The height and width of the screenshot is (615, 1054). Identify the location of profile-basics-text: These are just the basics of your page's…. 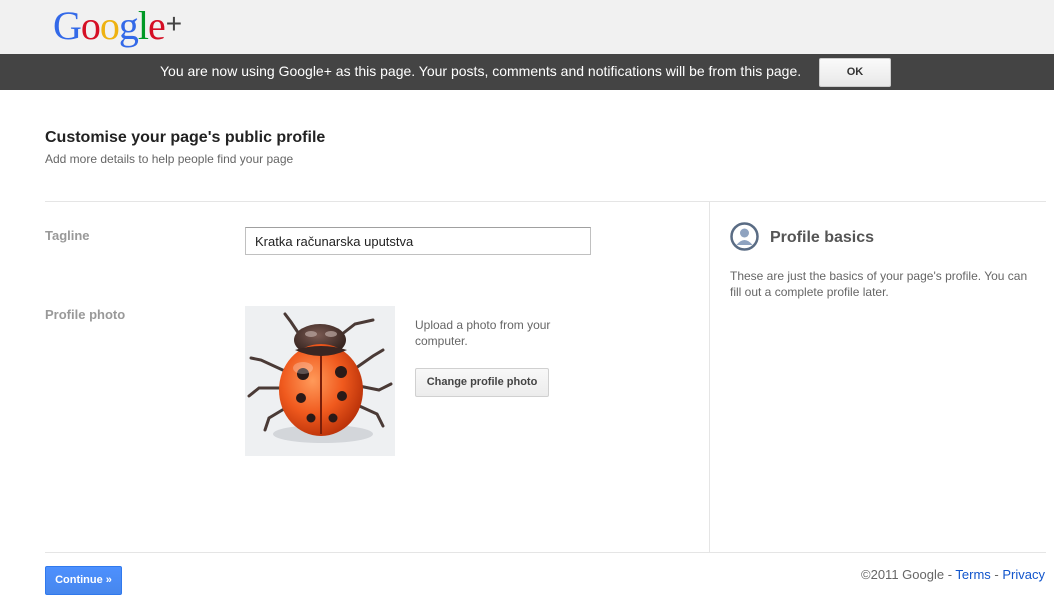
(879, 284).